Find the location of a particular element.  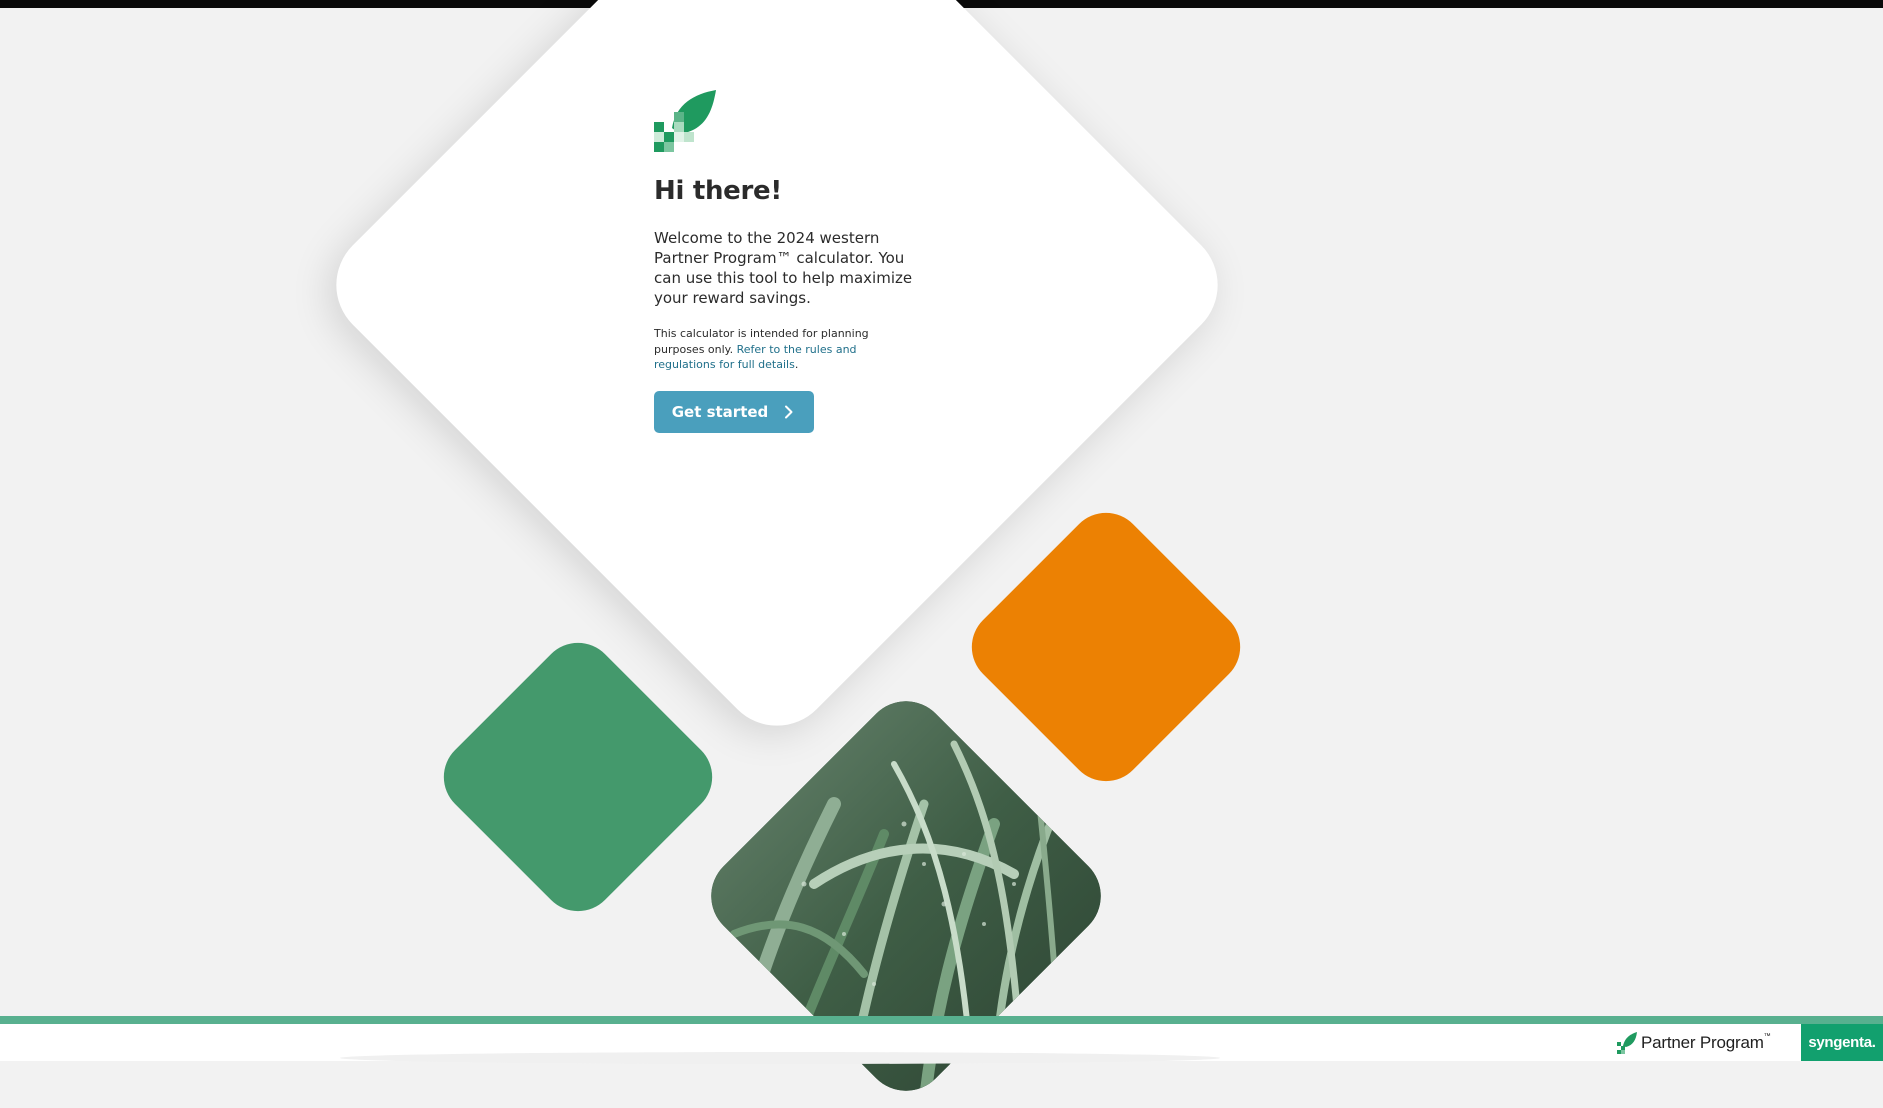

footer-shadow is located at coordinates (780, 1058).